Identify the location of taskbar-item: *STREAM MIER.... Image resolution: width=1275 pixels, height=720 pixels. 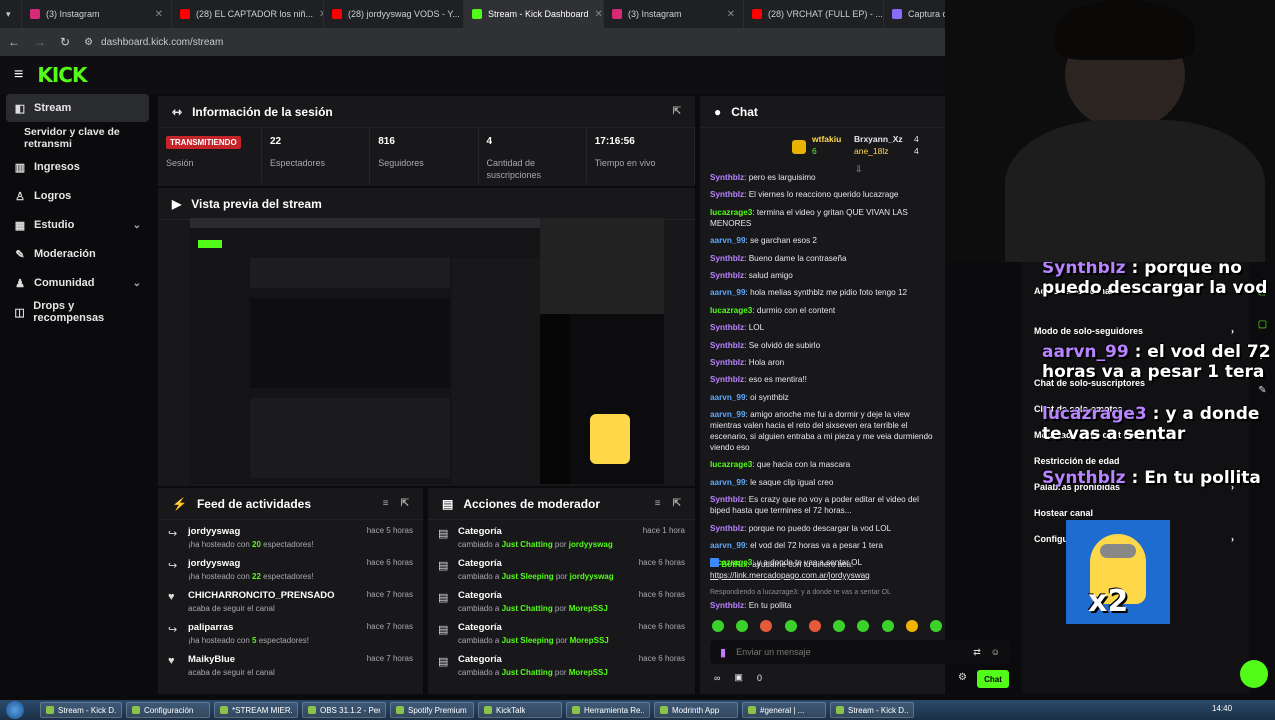
(256, 710).